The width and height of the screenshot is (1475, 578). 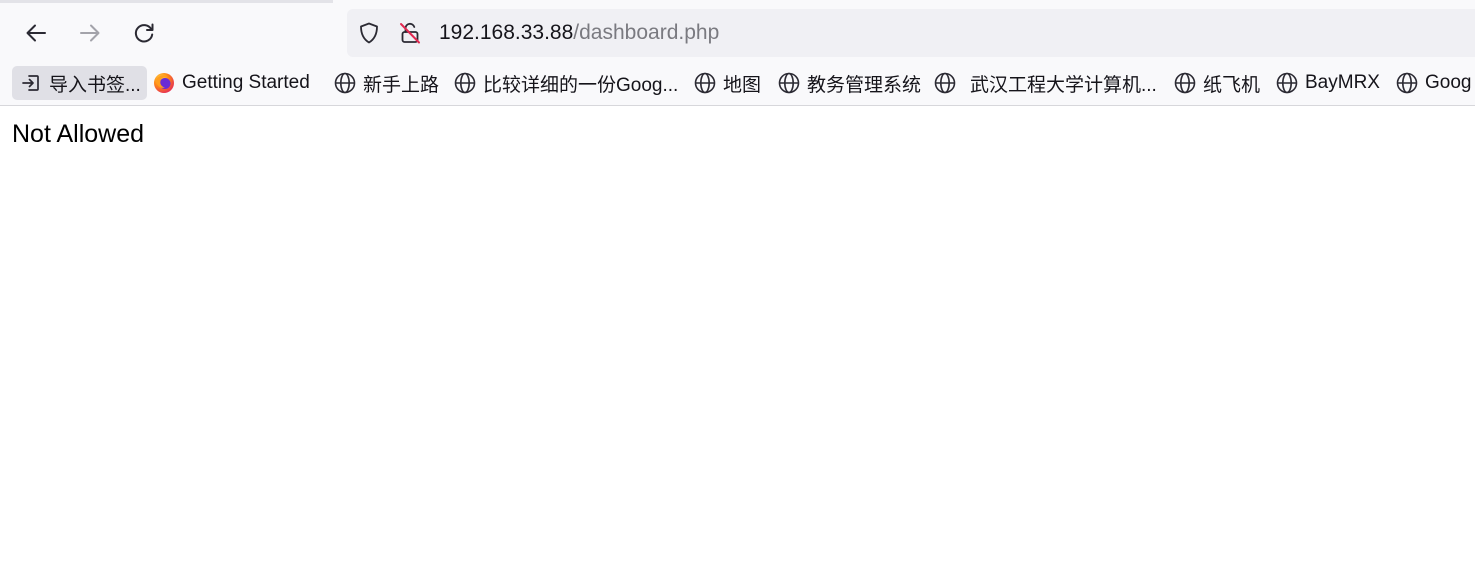 I want to click on bookmark-map: 地图, so click(x=727, y=83).